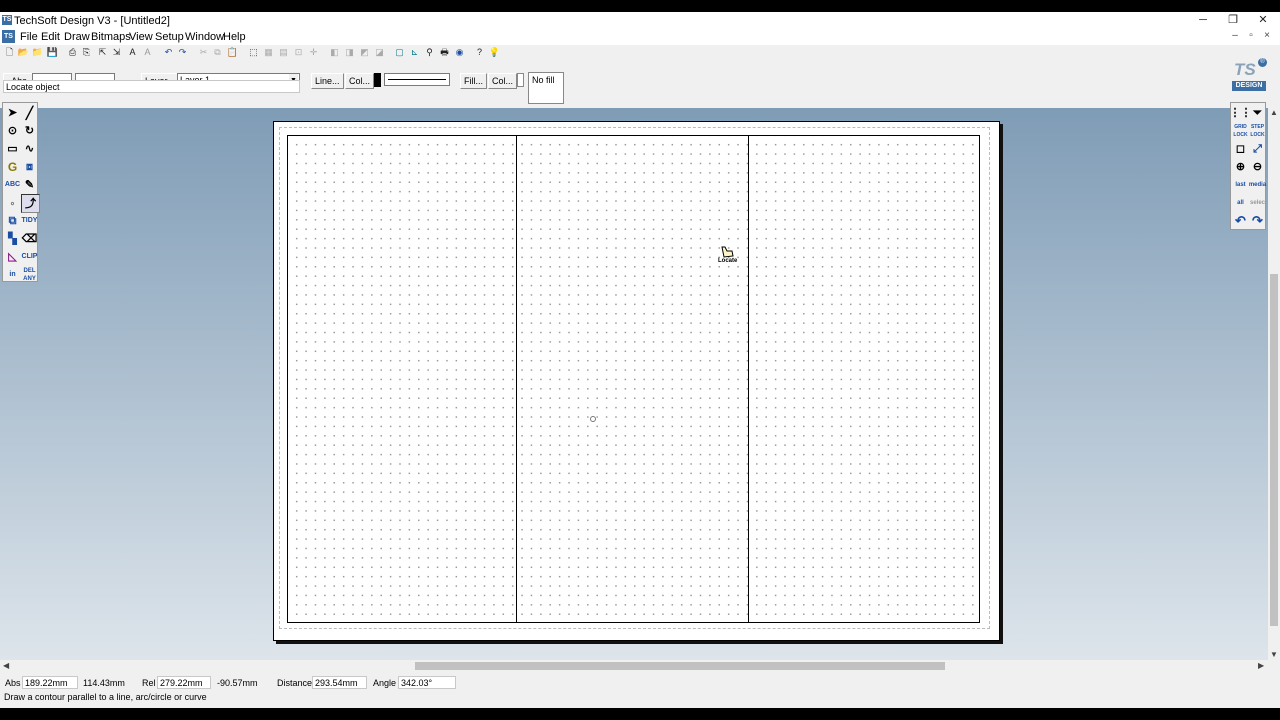 This screenshot has height=720, width=1280. I want to click on select-all-icon: ⬚, so click(253, 52).